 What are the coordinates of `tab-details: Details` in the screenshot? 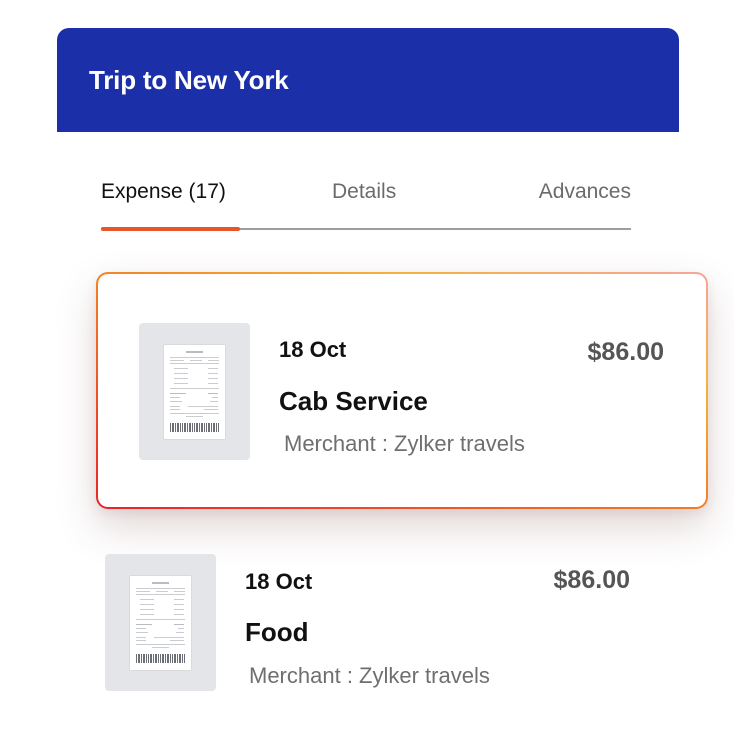 It's located at (364, 192).